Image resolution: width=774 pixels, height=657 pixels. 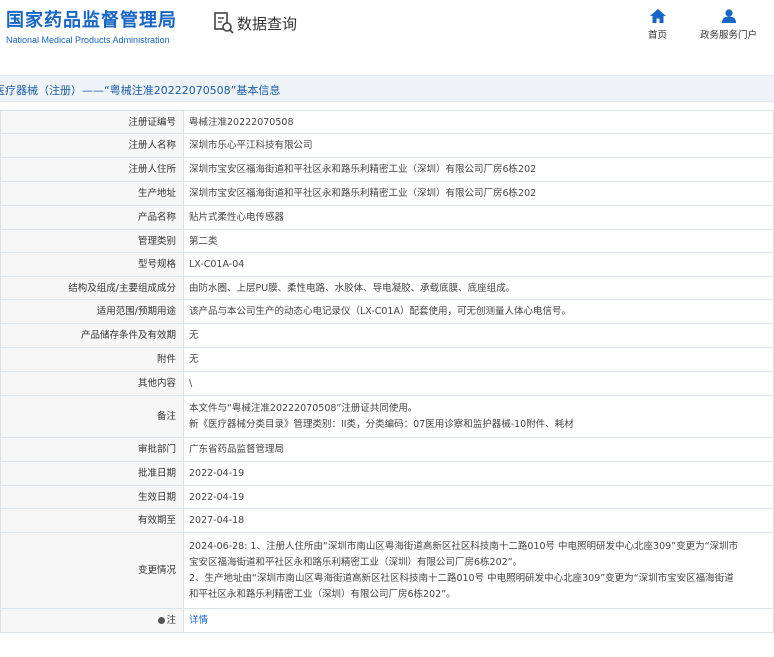 I want to click on field-value-line: 和平社区永和路乐利精密工业（深圳）有限公司厂房6栋202”。, so click(x=322, y=594).